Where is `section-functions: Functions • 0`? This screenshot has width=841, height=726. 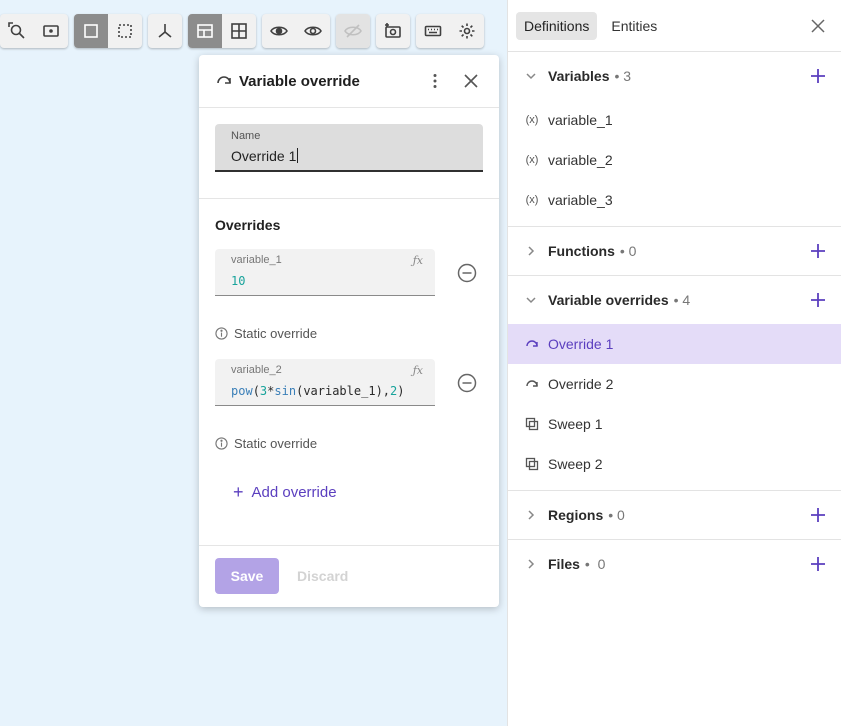
section-functions: Functions • 0 is located at coordinates (674, 251).